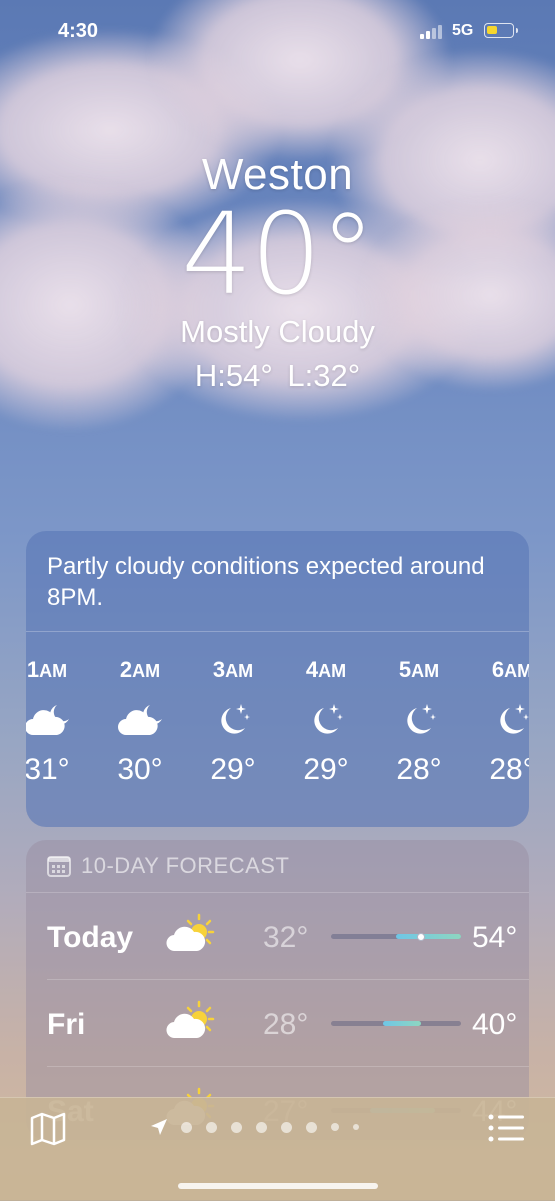  I want to click on hour-number: 3, so click(219, 669).